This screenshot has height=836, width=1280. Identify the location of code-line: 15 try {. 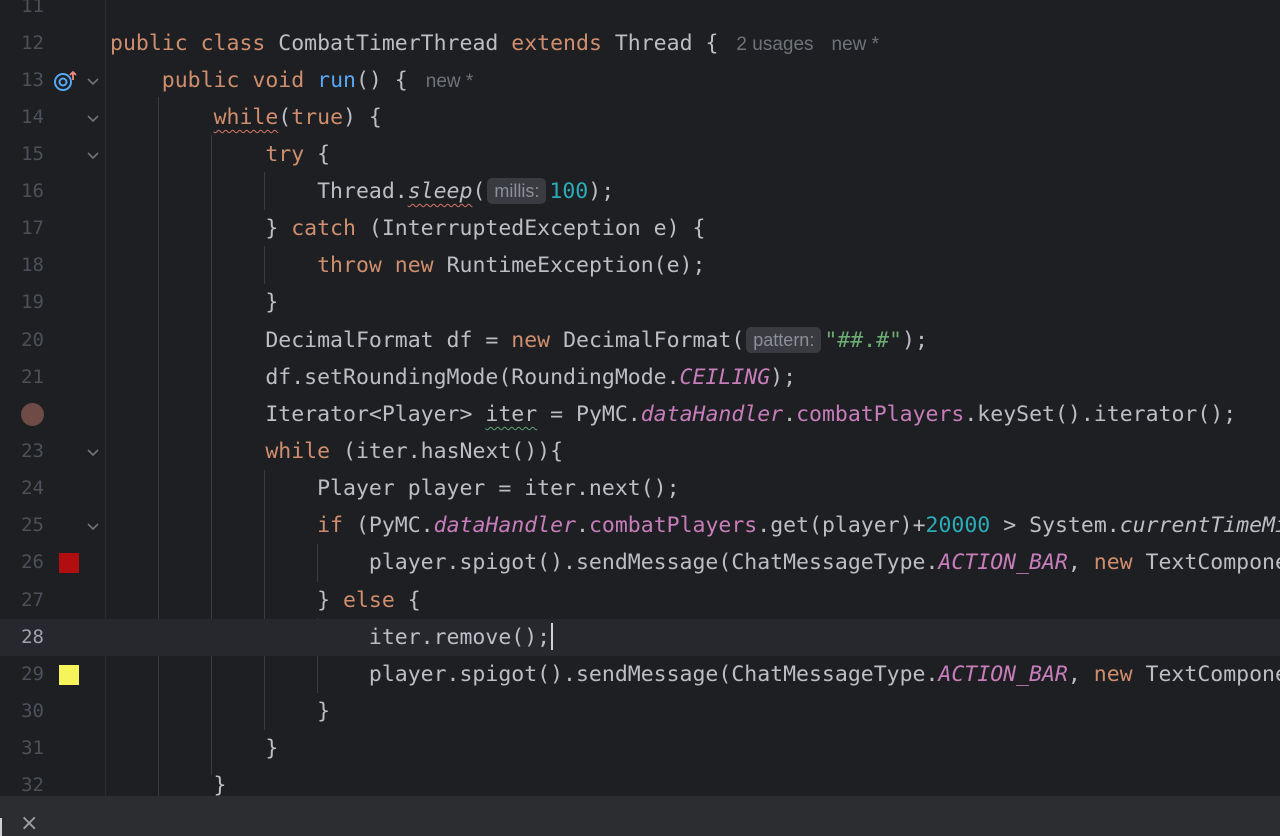
(640, 154).